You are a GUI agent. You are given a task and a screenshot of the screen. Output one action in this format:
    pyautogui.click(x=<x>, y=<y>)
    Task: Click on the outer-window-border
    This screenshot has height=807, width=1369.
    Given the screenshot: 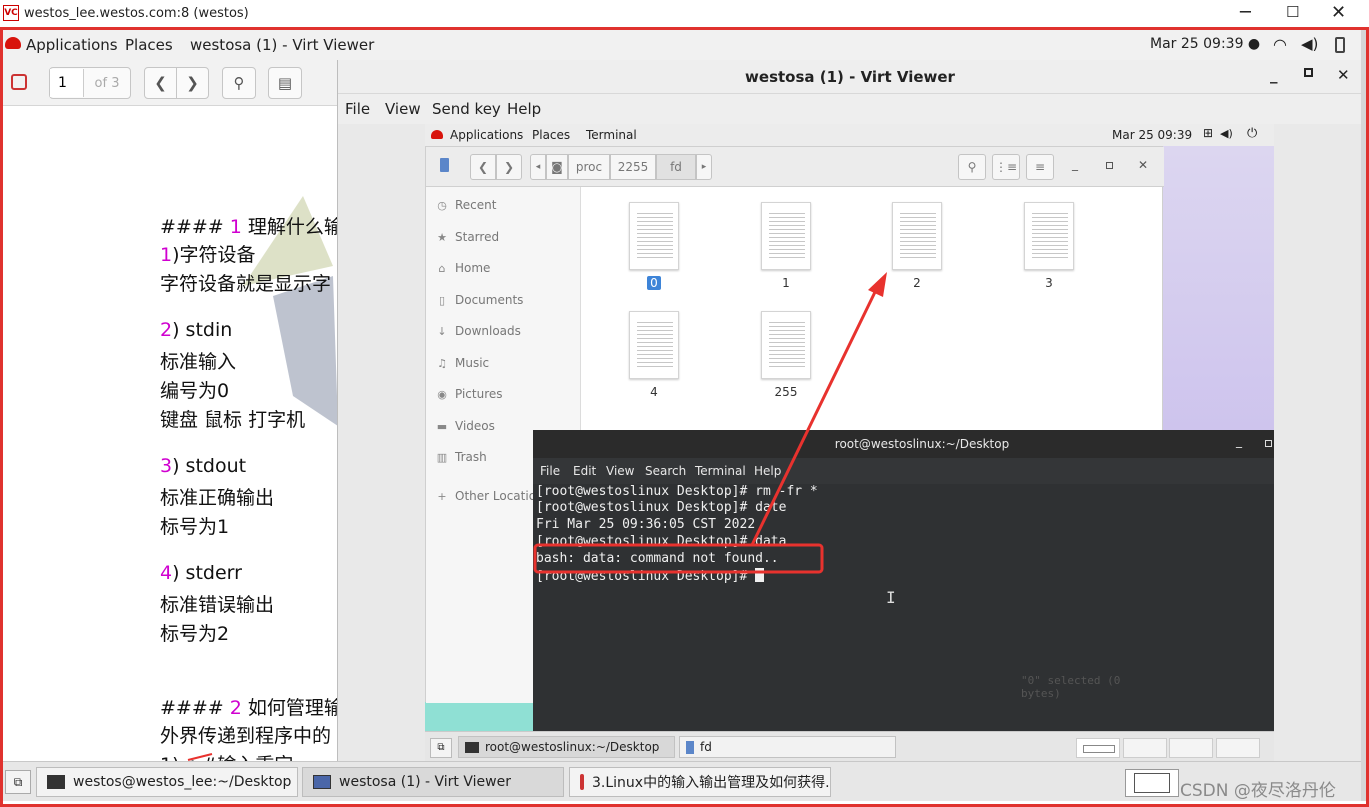 What is the action you would take?
    pyautogui.click(x=1363, y=415)
    